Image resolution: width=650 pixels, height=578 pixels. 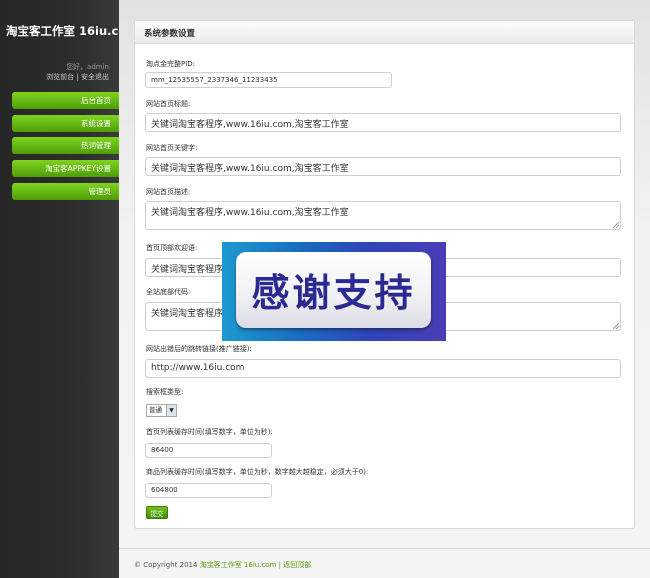 I want to click on cache-goods-input: 604800, so click(x=208, y=490).